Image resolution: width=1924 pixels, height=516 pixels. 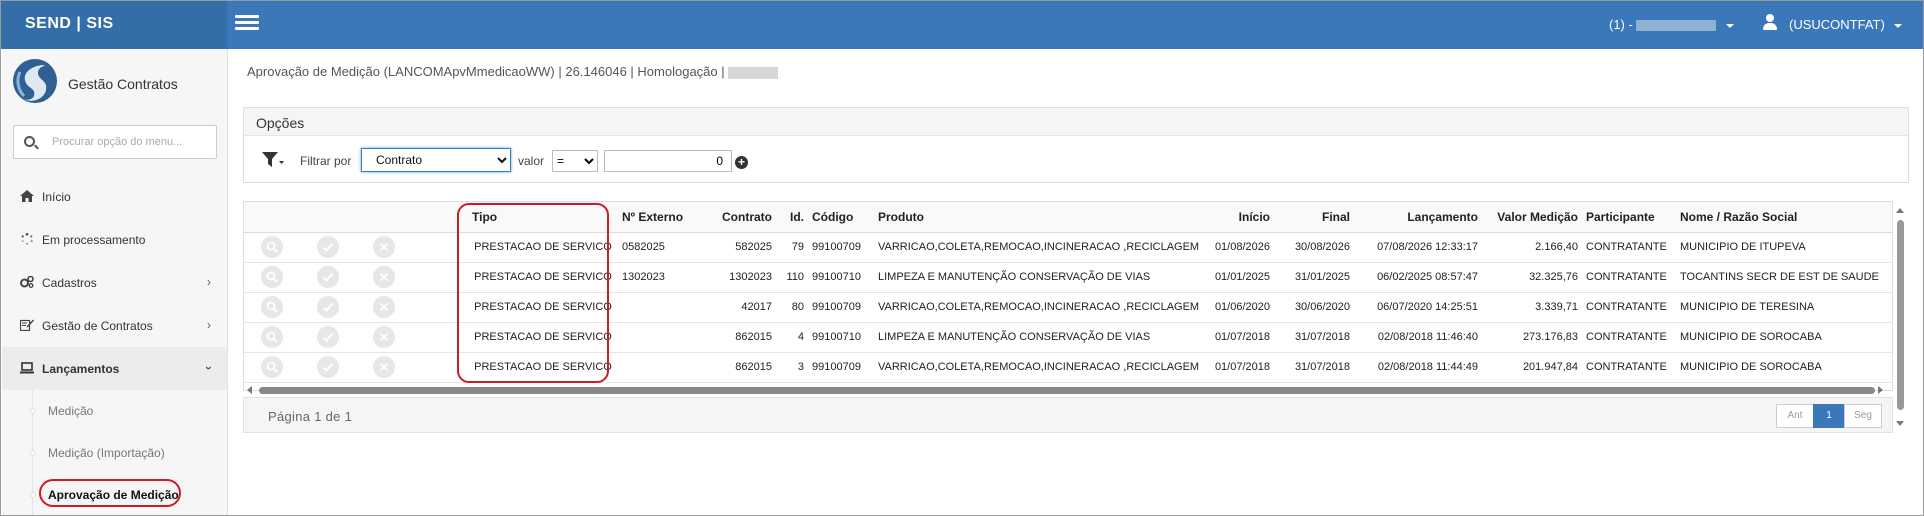 What do you see at coordinates (792, 217) in the screenshot?
I see `column-header-id: Id.` at bounding box center [792, 217].